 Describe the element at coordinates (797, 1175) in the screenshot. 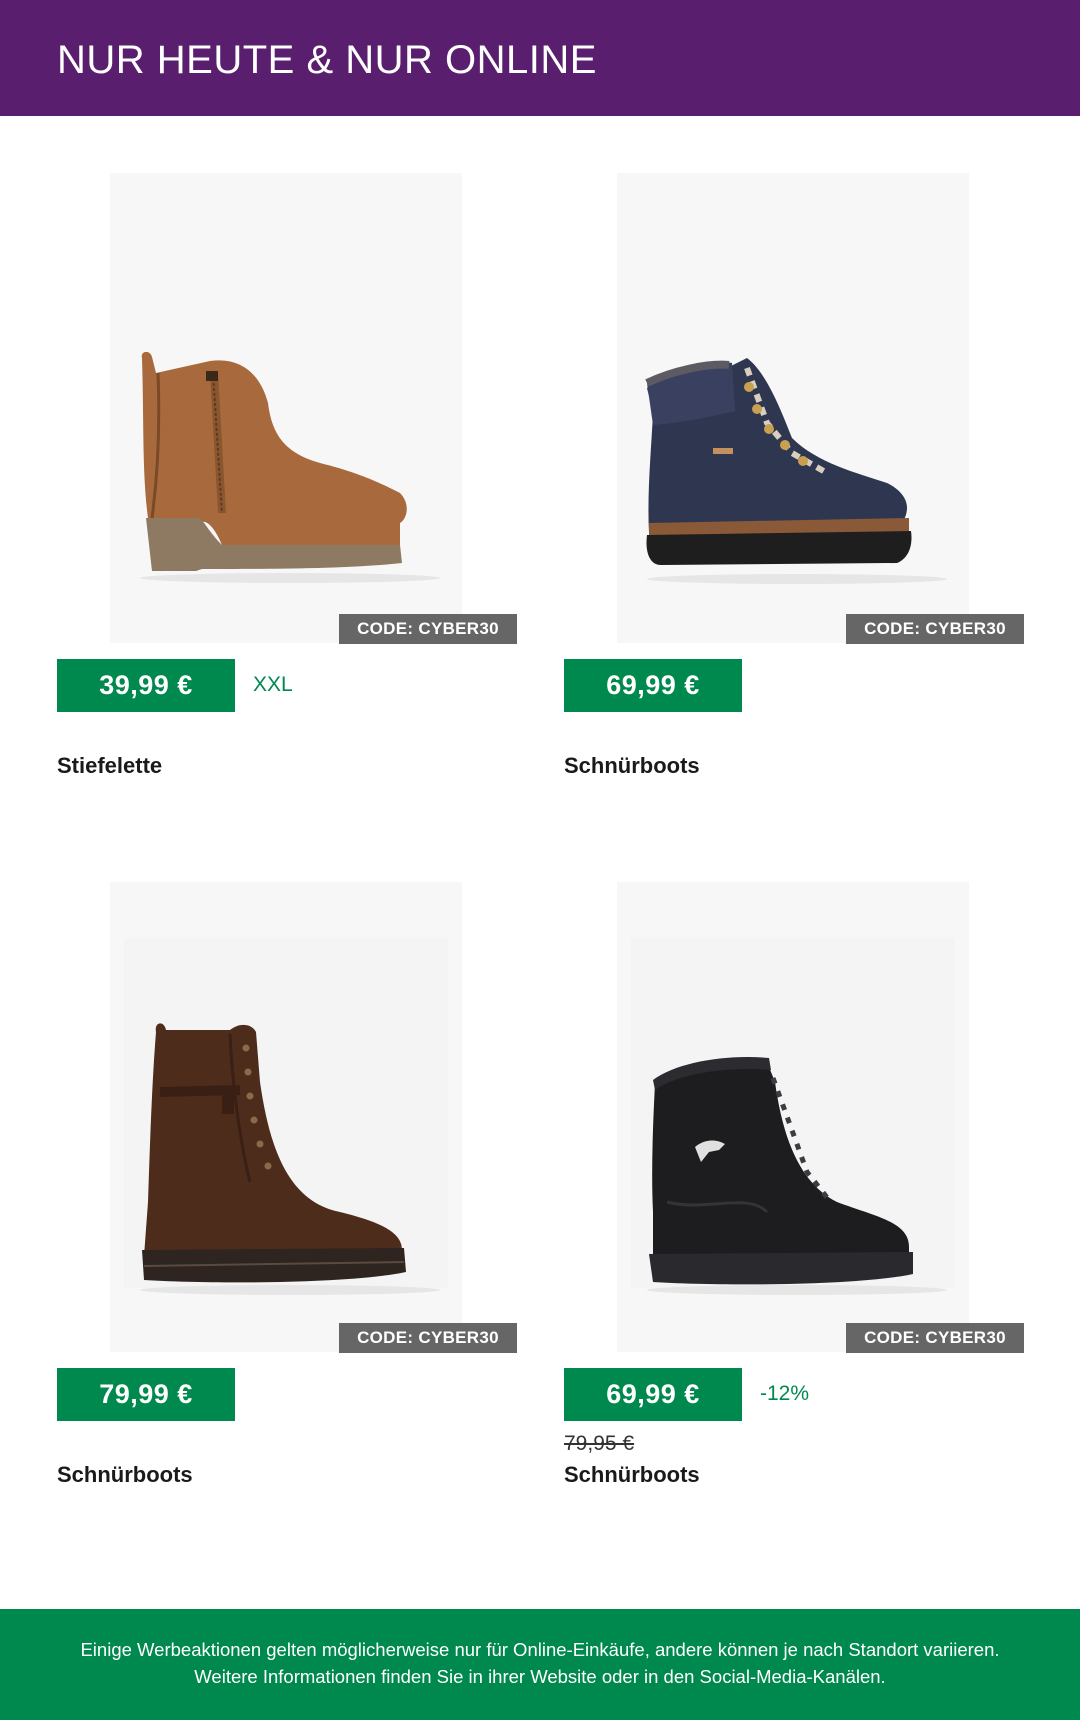

I see `black-winter-boot-icon` at that location.